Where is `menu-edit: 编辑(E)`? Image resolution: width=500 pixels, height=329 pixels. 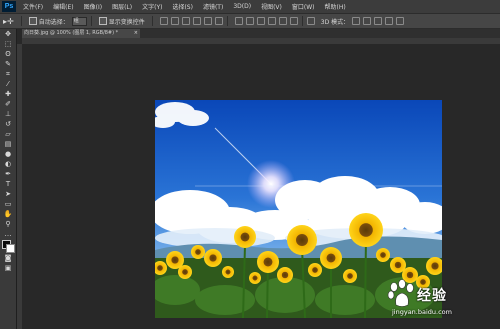
menu-edit: 编辑(E) is located at coordinates (63, 6).